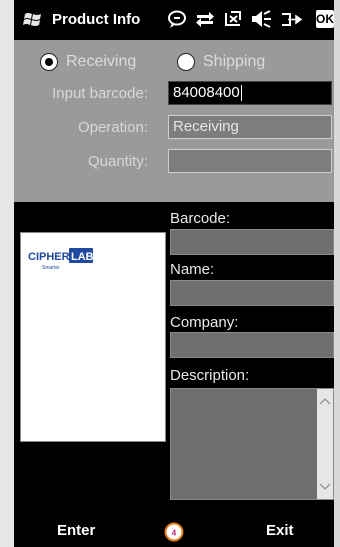  Describe the element at coordinates (192, 269) in the screenshot. I see `name-detail-label: Name:` at that location.